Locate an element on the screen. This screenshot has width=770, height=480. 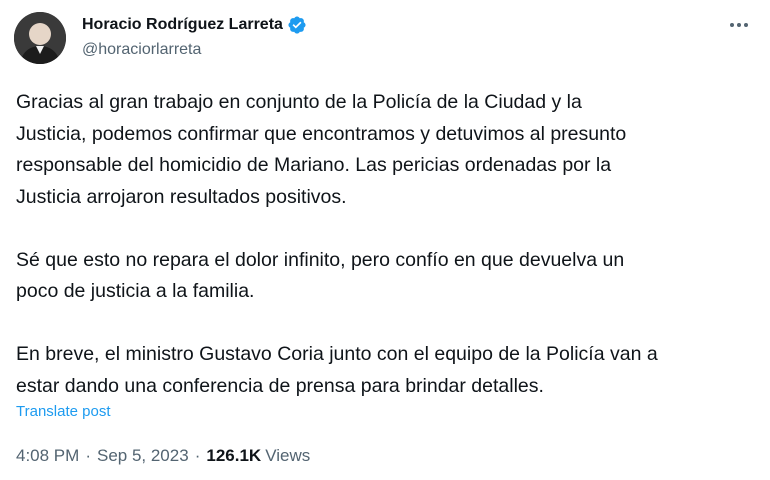
avatar-photo-icon is located at coordinates (40, 38).